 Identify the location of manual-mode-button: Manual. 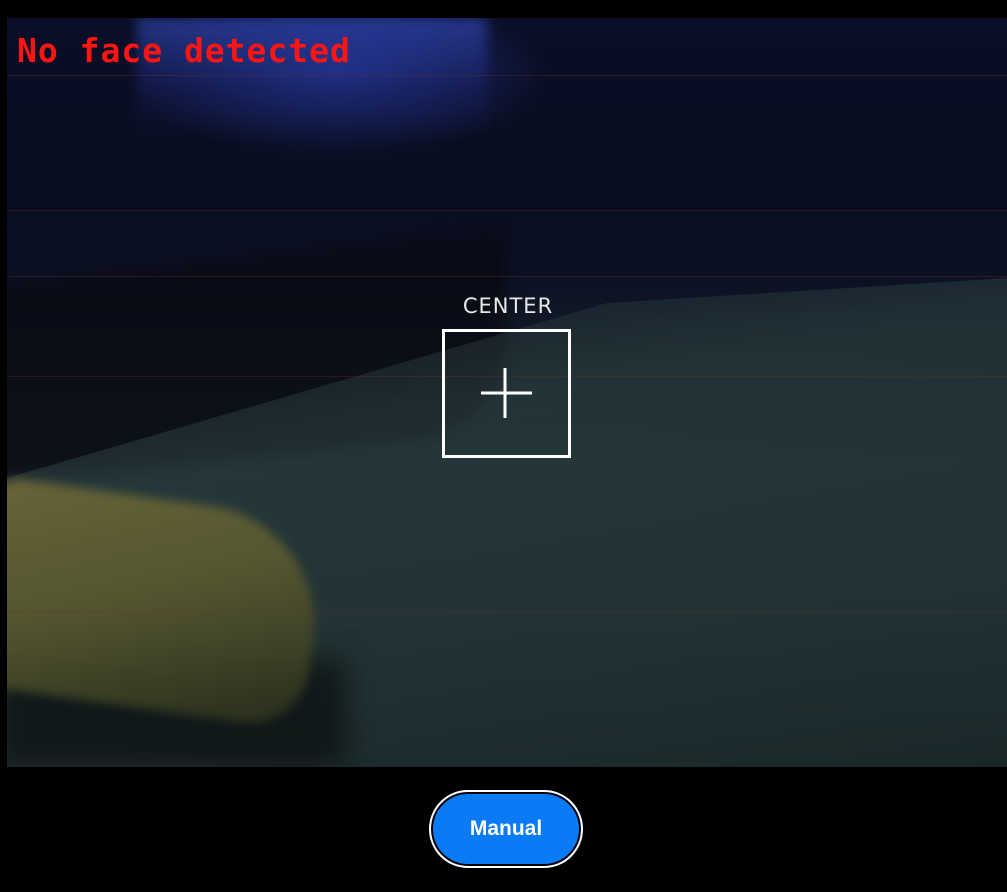
(506, 829).